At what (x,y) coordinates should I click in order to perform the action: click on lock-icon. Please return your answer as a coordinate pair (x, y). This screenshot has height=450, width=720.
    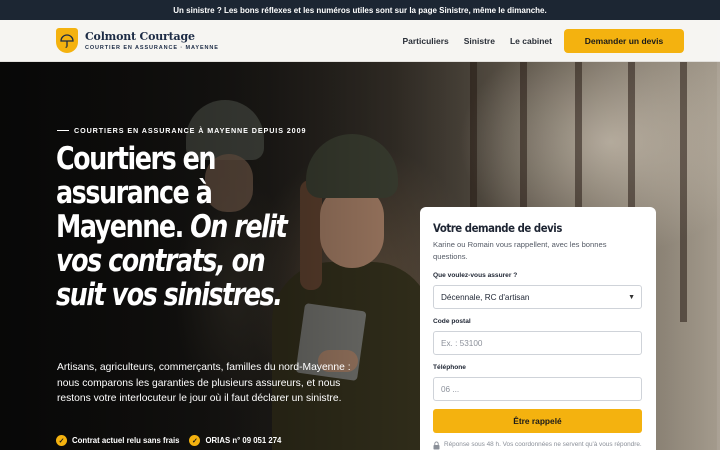
    Looking at the image, I should click on (436, 445).